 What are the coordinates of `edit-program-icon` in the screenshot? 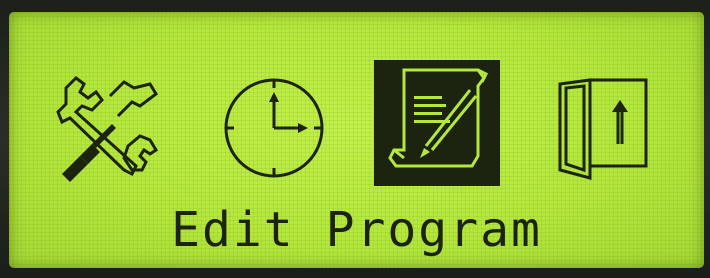 It's located at (437, 123).